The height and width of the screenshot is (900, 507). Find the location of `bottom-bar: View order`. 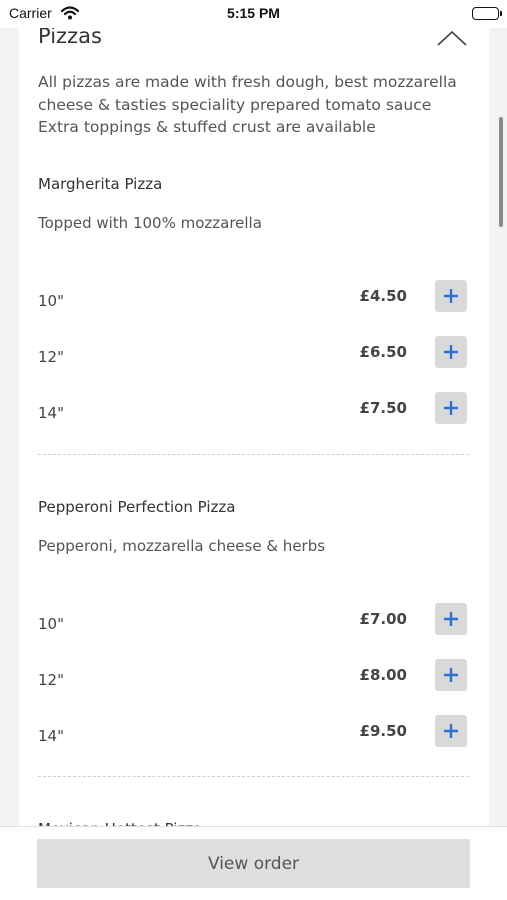

bottom-bar: View order is located at coordinates (253, 863).